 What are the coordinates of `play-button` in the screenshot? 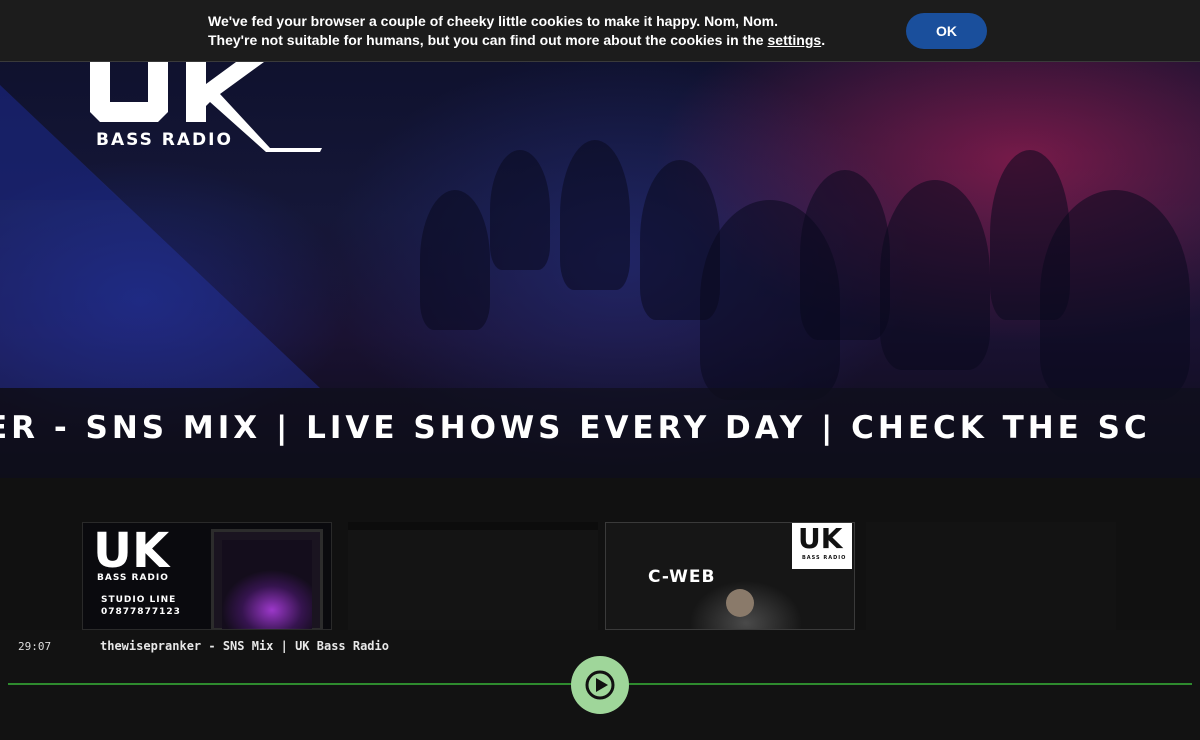 It's located at (600, 685).